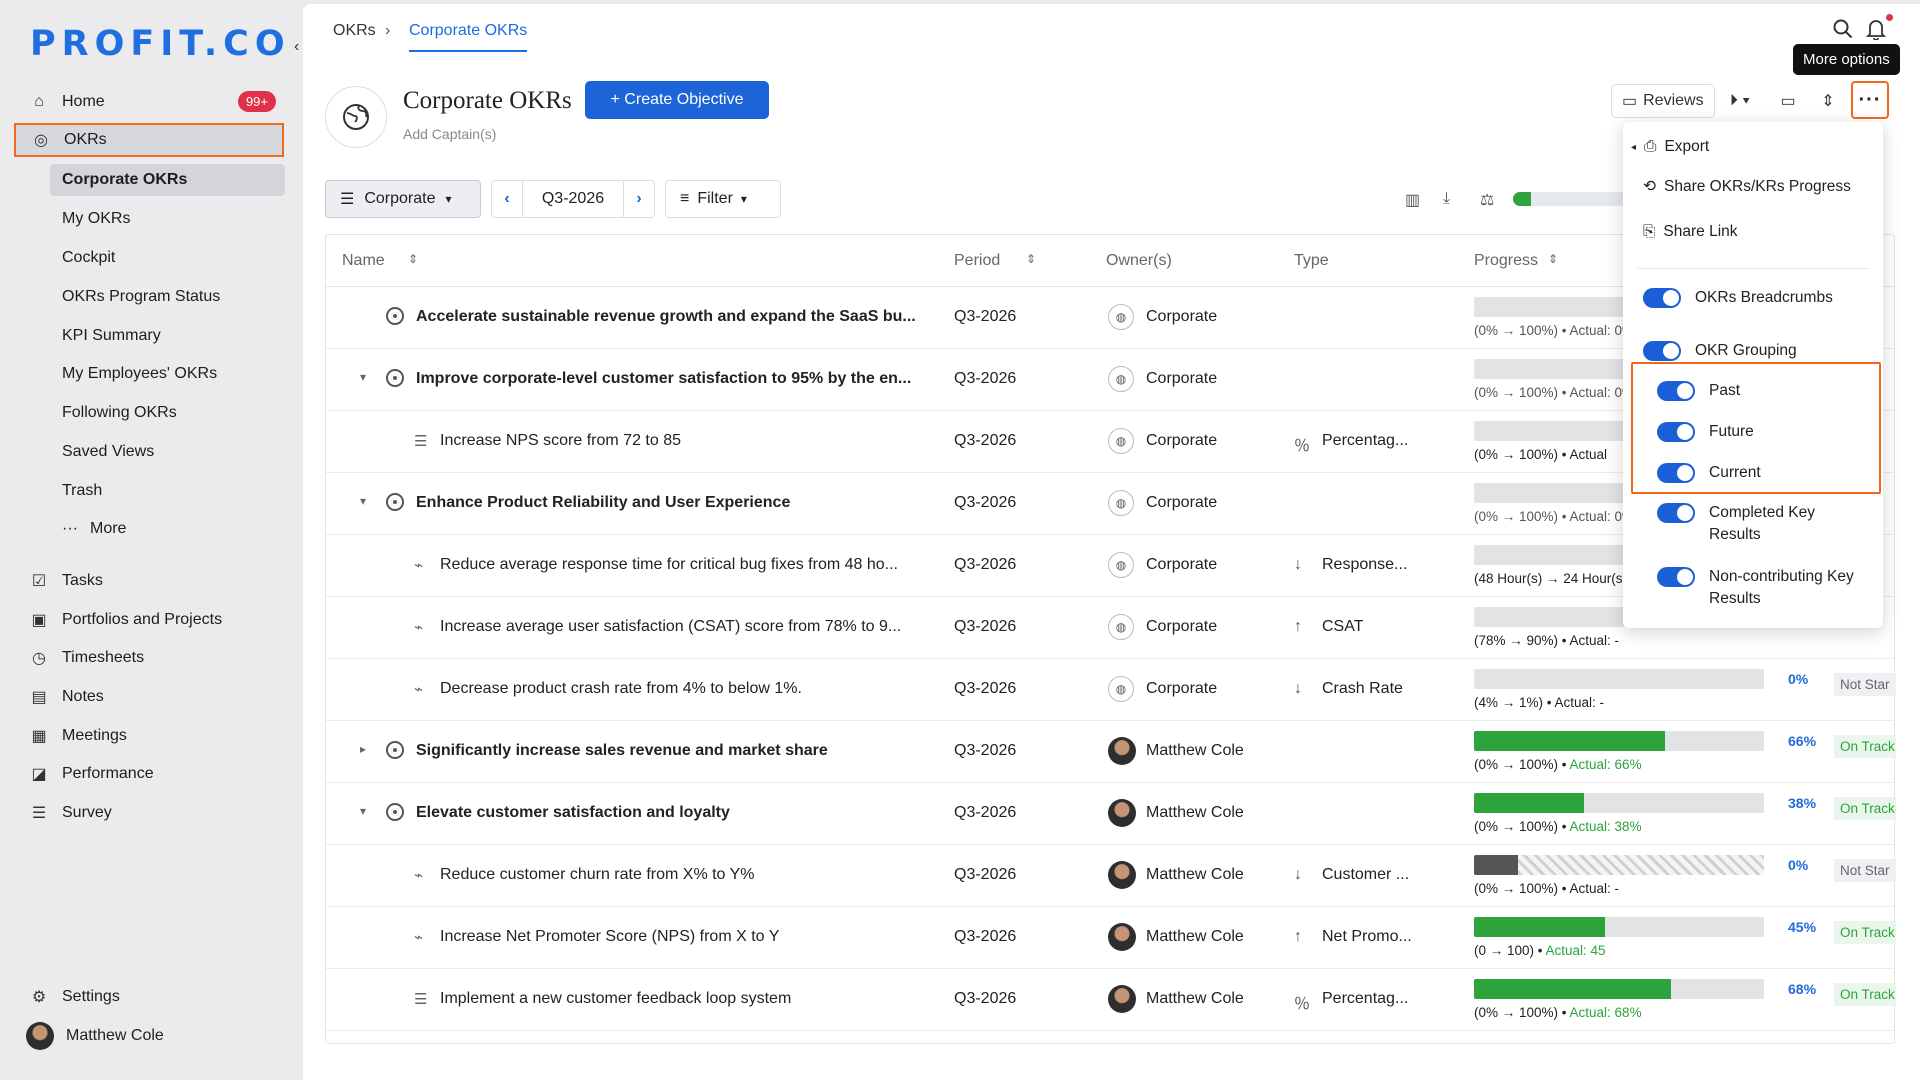 The image size is (1920, 1080). I want to click on download-icon: ⤓, so click(1446, 199).